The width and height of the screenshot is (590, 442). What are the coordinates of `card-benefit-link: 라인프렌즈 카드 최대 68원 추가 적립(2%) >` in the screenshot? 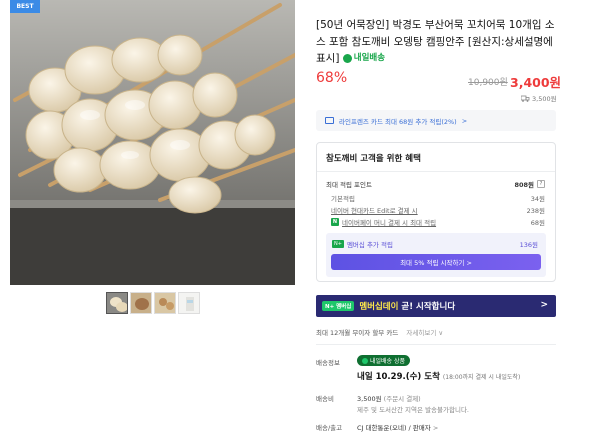 It's located at (436, 120).